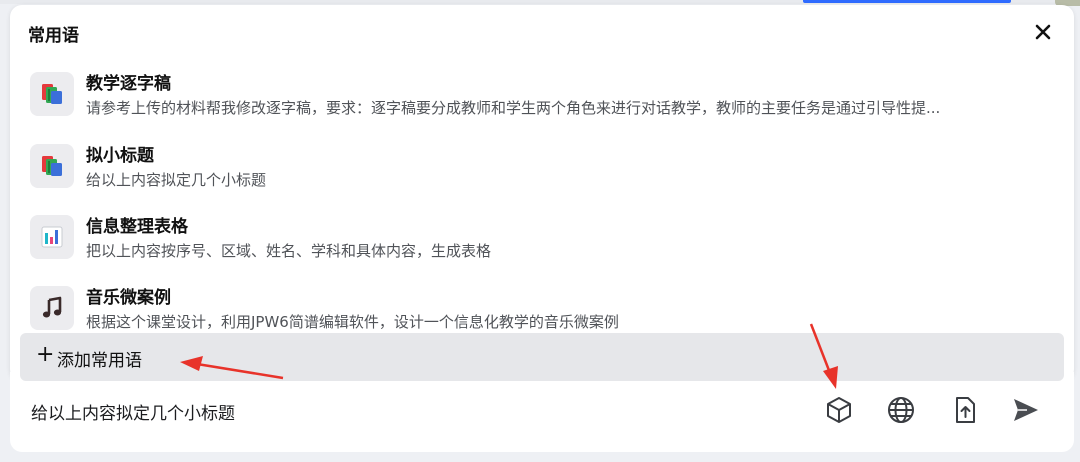 The width and height of the screenshot is (1080, 462). Describe the element at coordinates (540, 172) in the screenshot. I see `phrase-item-subtitles: 拟小标题 给以上内容拟定几个小标题` at that location.